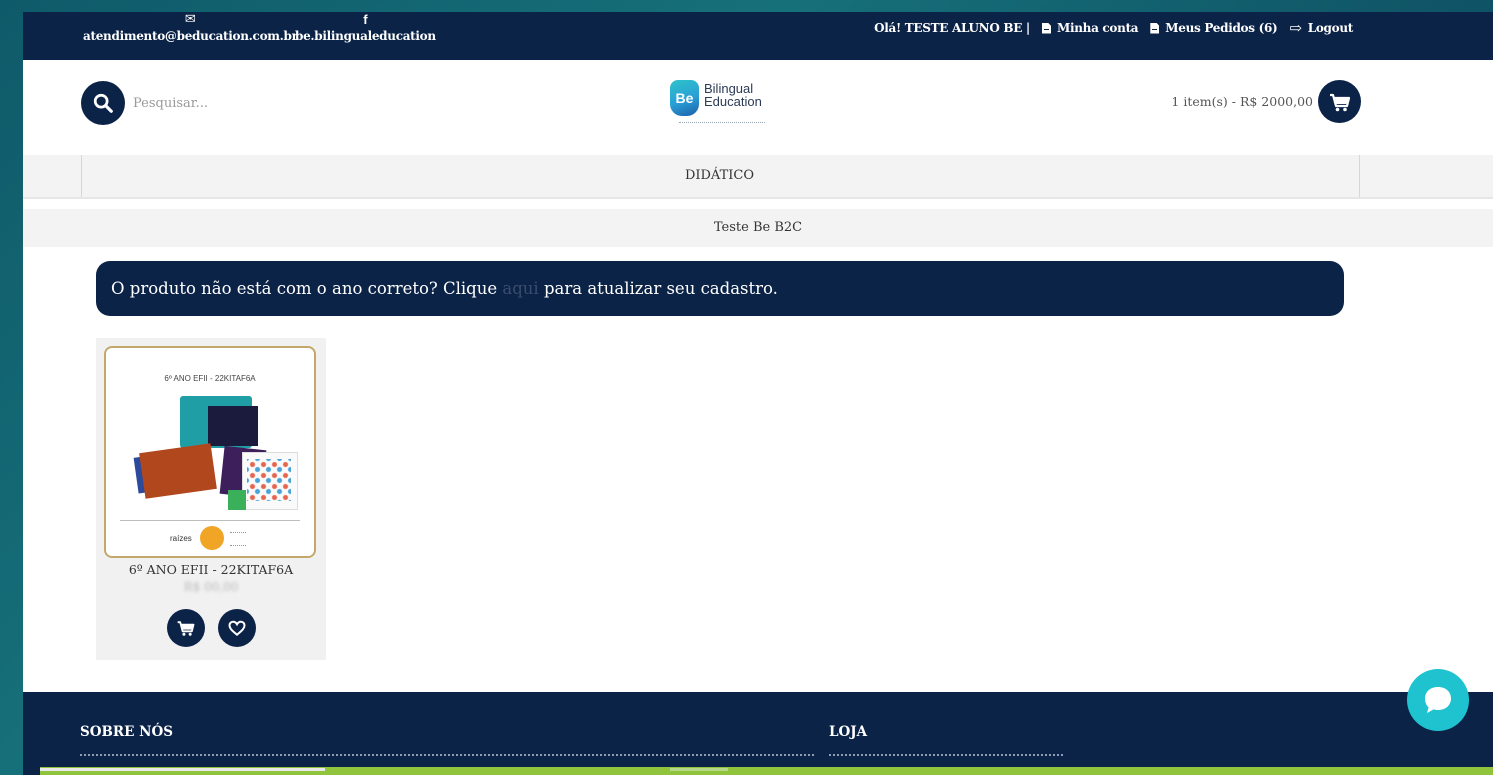 This screenshot has height=775, width=1493. What do you see at coordinates (181, 538) in the screenshot?
I see `publisher-brand: raízes` at bounding box center [181, 538].